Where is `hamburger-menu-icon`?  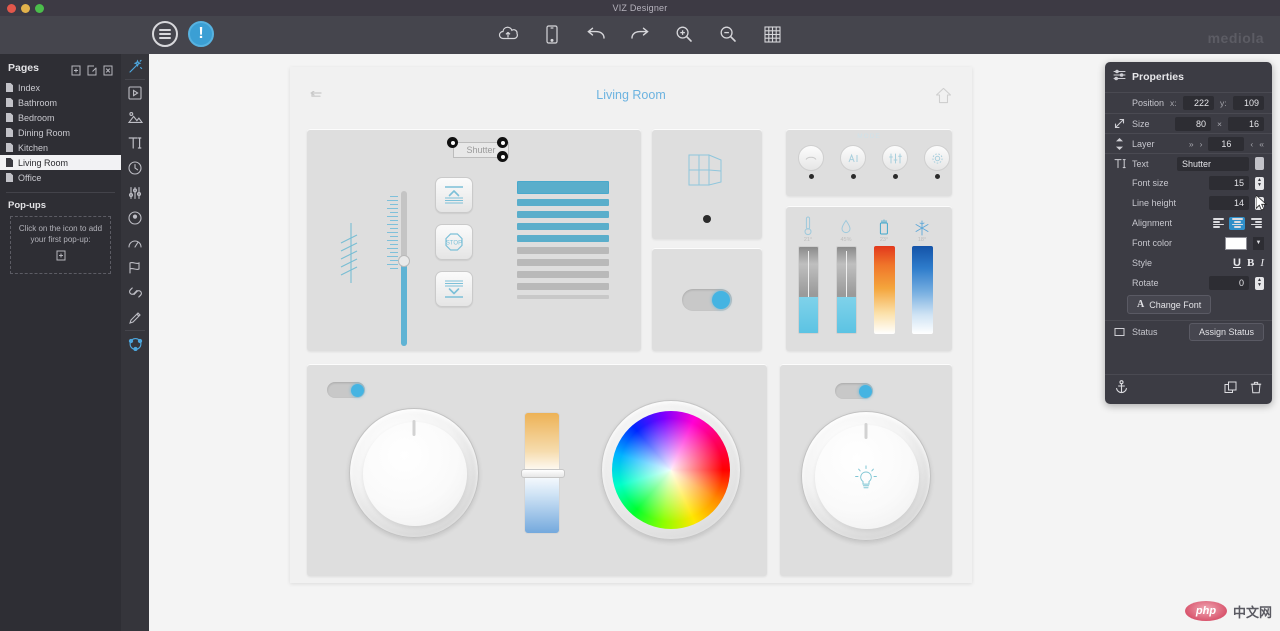 hamburger-menu-icon is located at coordinates (165, 34).